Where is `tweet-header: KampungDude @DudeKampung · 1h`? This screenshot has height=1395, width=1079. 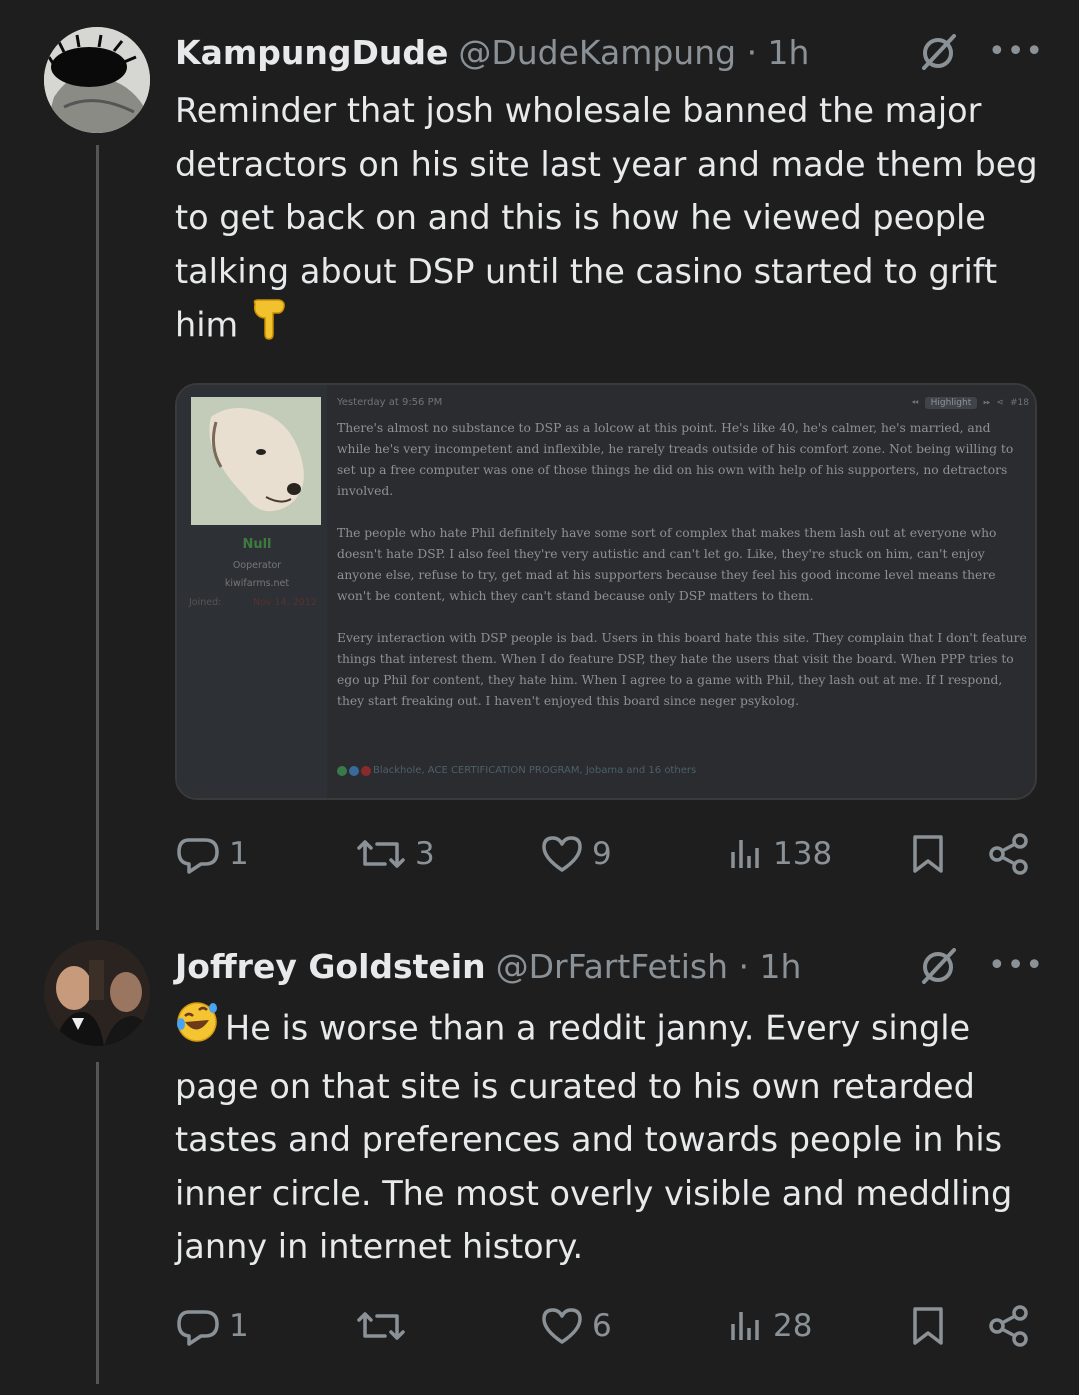 tweet-header: KampungDude @DudeKampung · 1h is located at coordinates (492, 52).